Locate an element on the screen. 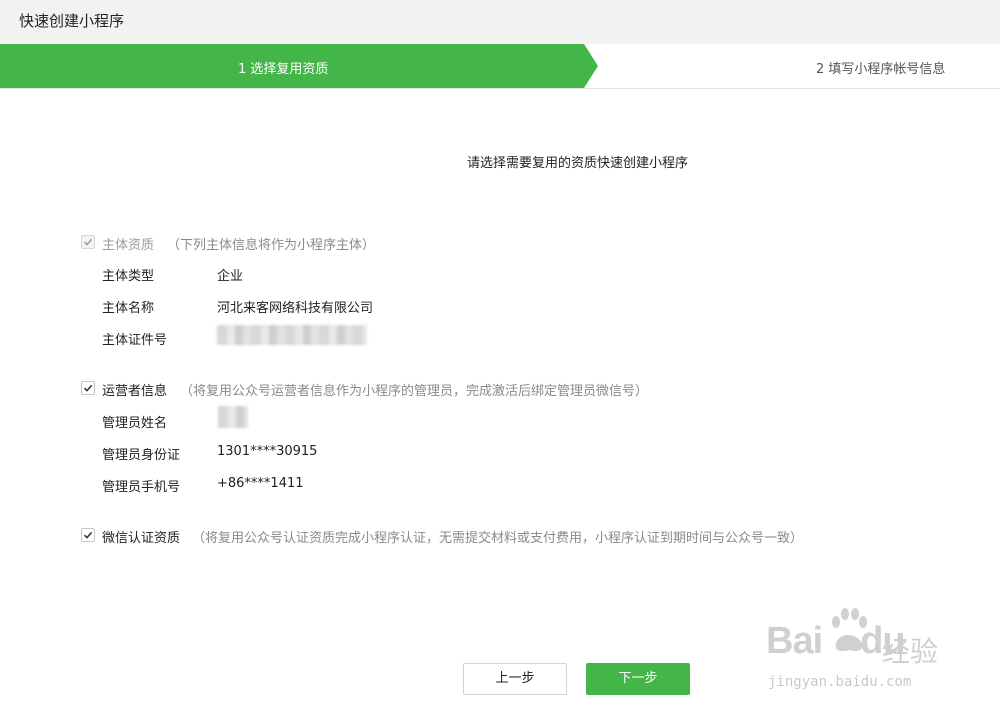 This screenshot has width=1000, height=718. next-step-button: 下一步 is located at coordinates (638, 679).